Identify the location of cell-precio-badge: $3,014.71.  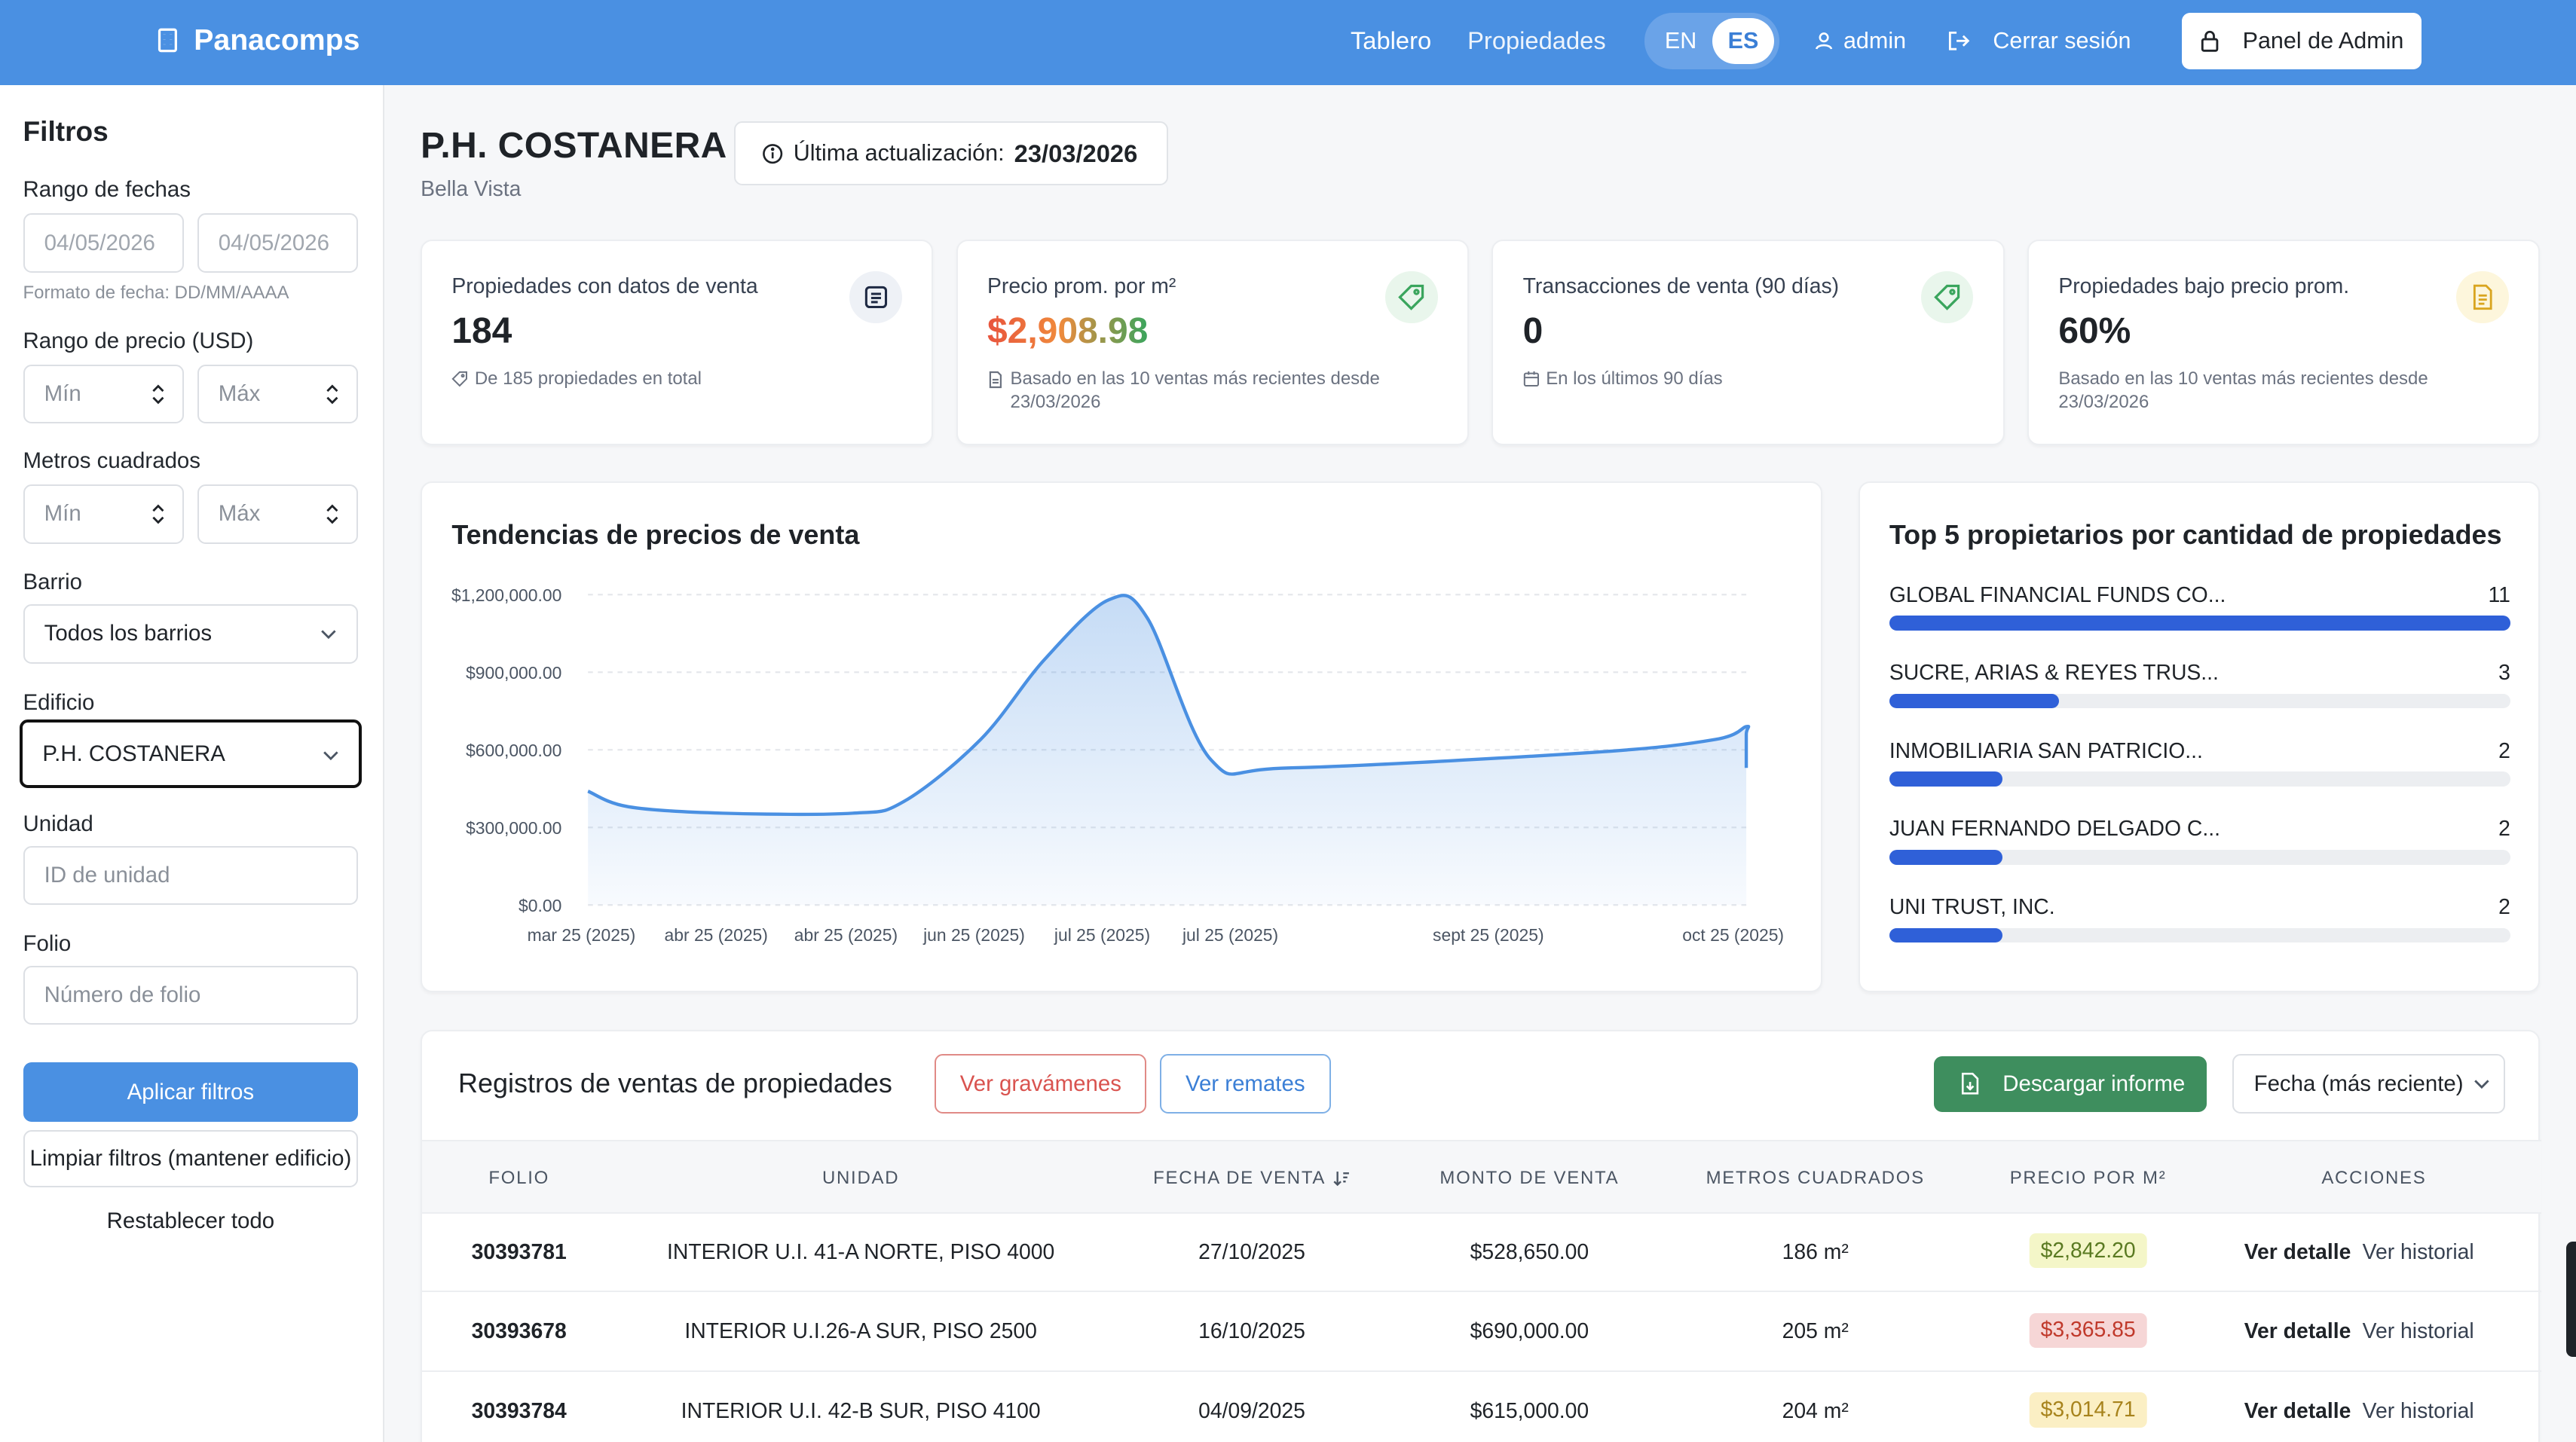
(2088, 1410).